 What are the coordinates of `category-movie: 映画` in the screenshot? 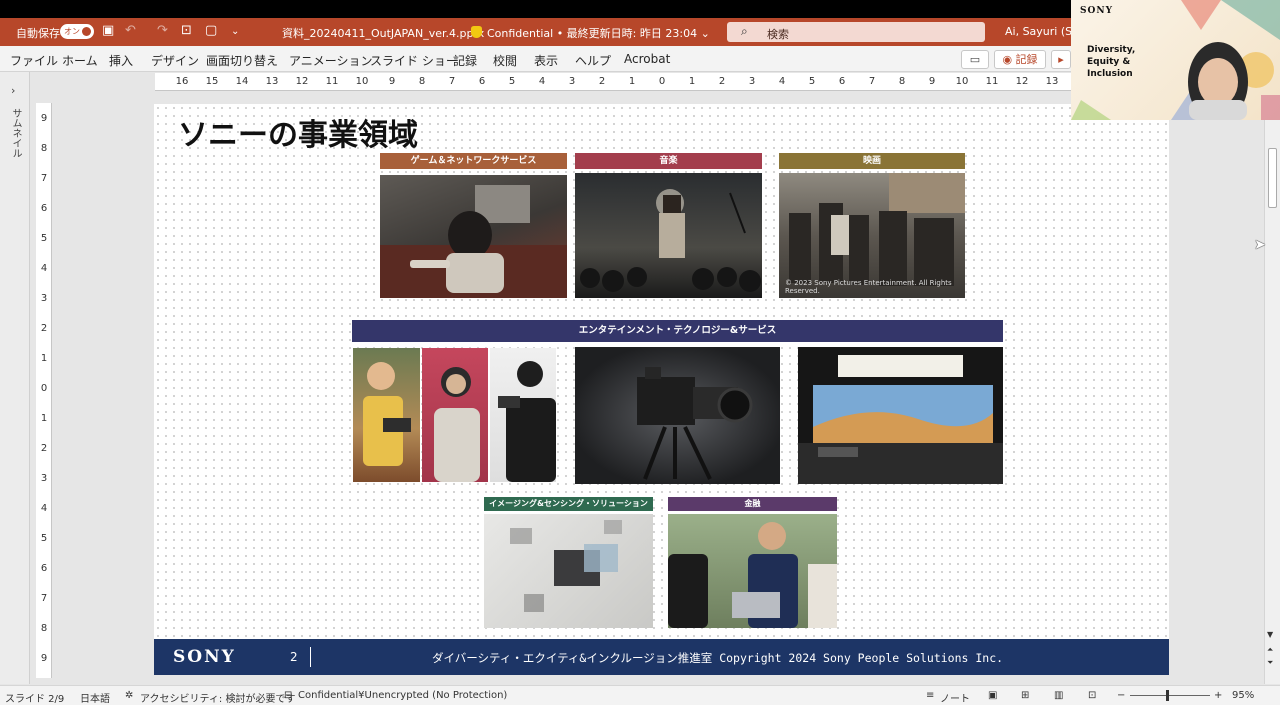 It's located at (872, 161).